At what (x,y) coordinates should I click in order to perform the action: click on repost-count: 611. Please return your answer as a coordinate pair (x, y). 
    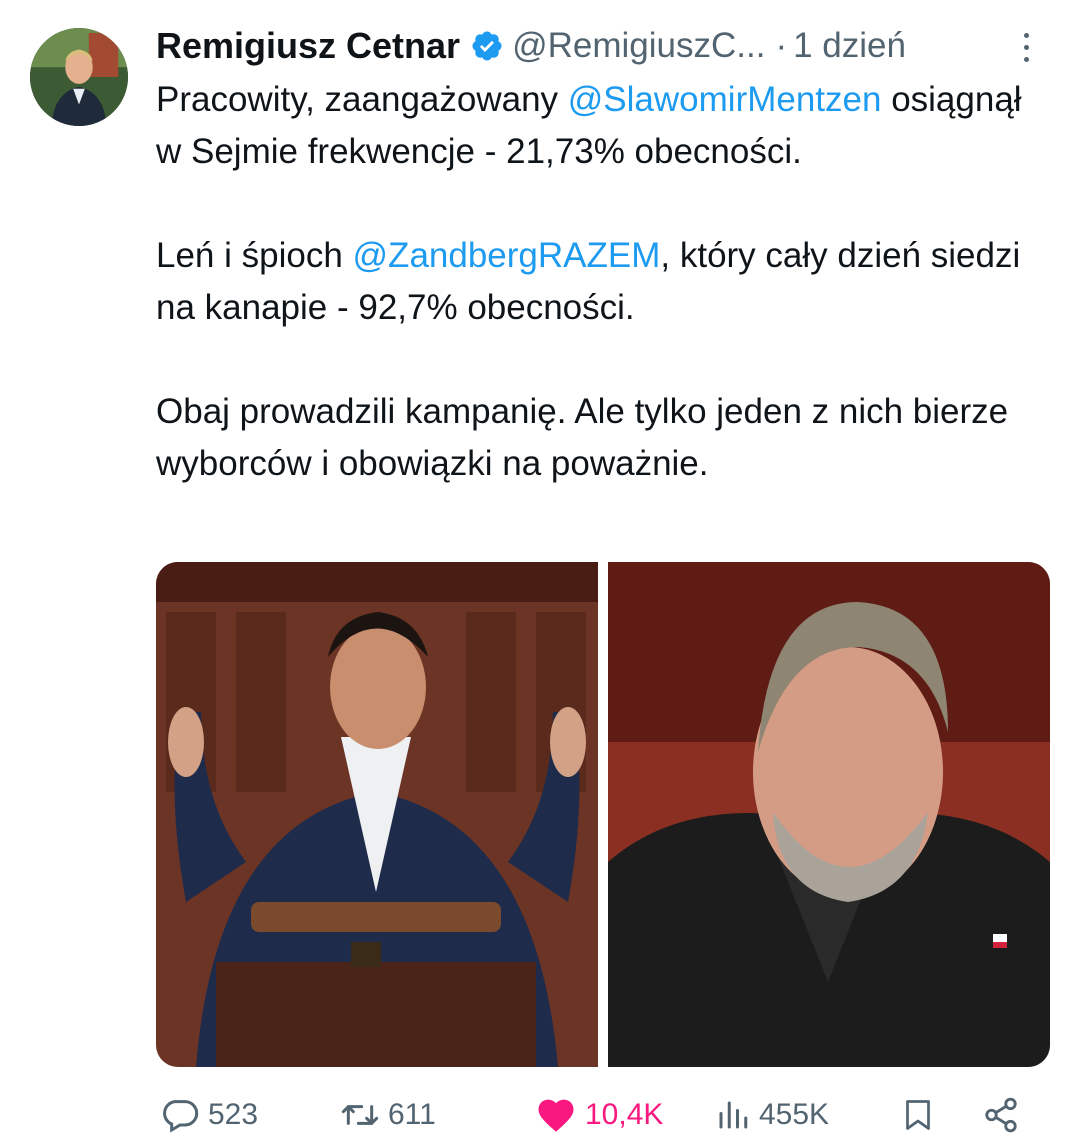
    Looking at the image, I should click on (412, 1114).